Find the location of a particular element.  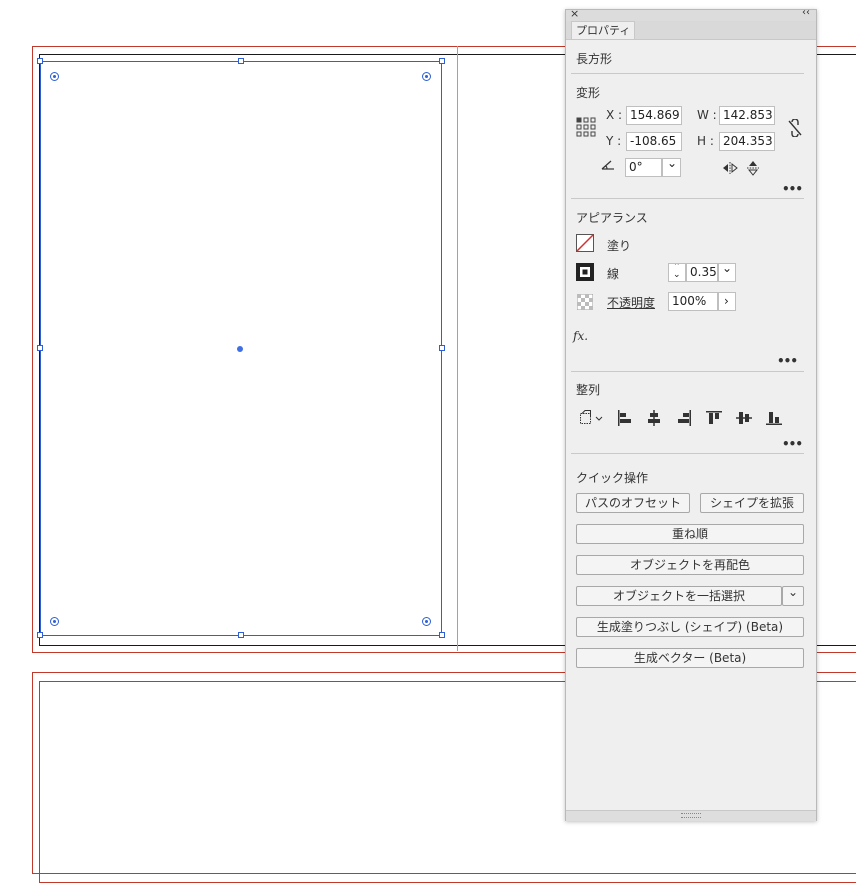

handle-top-left is located at coordinates (40, 61).